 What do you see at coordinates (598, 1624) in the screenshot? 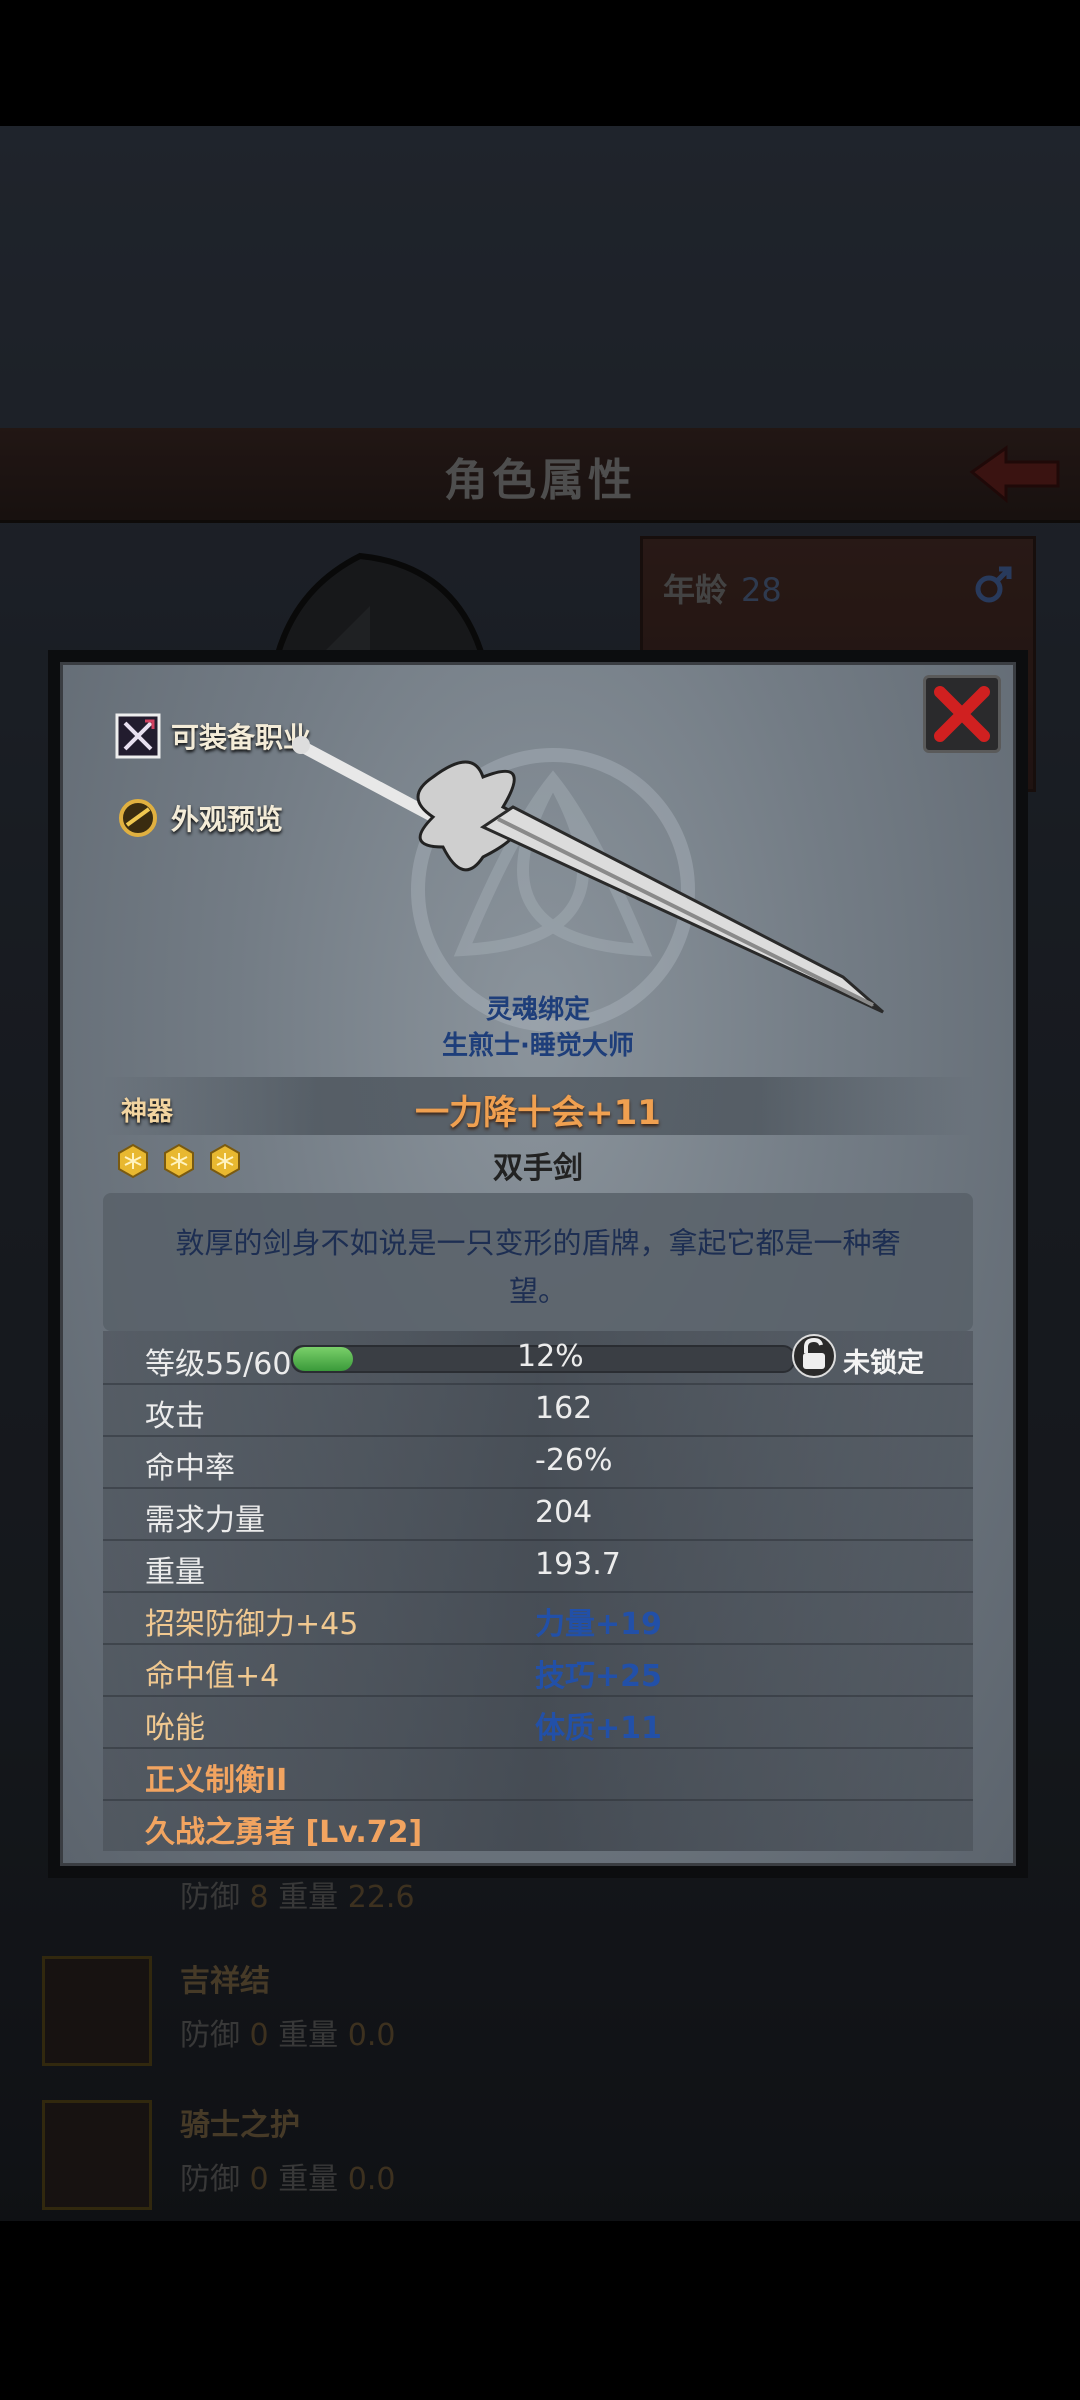
I see `bonus-attribute: 力量+19` at bounding box center [598, 1624].